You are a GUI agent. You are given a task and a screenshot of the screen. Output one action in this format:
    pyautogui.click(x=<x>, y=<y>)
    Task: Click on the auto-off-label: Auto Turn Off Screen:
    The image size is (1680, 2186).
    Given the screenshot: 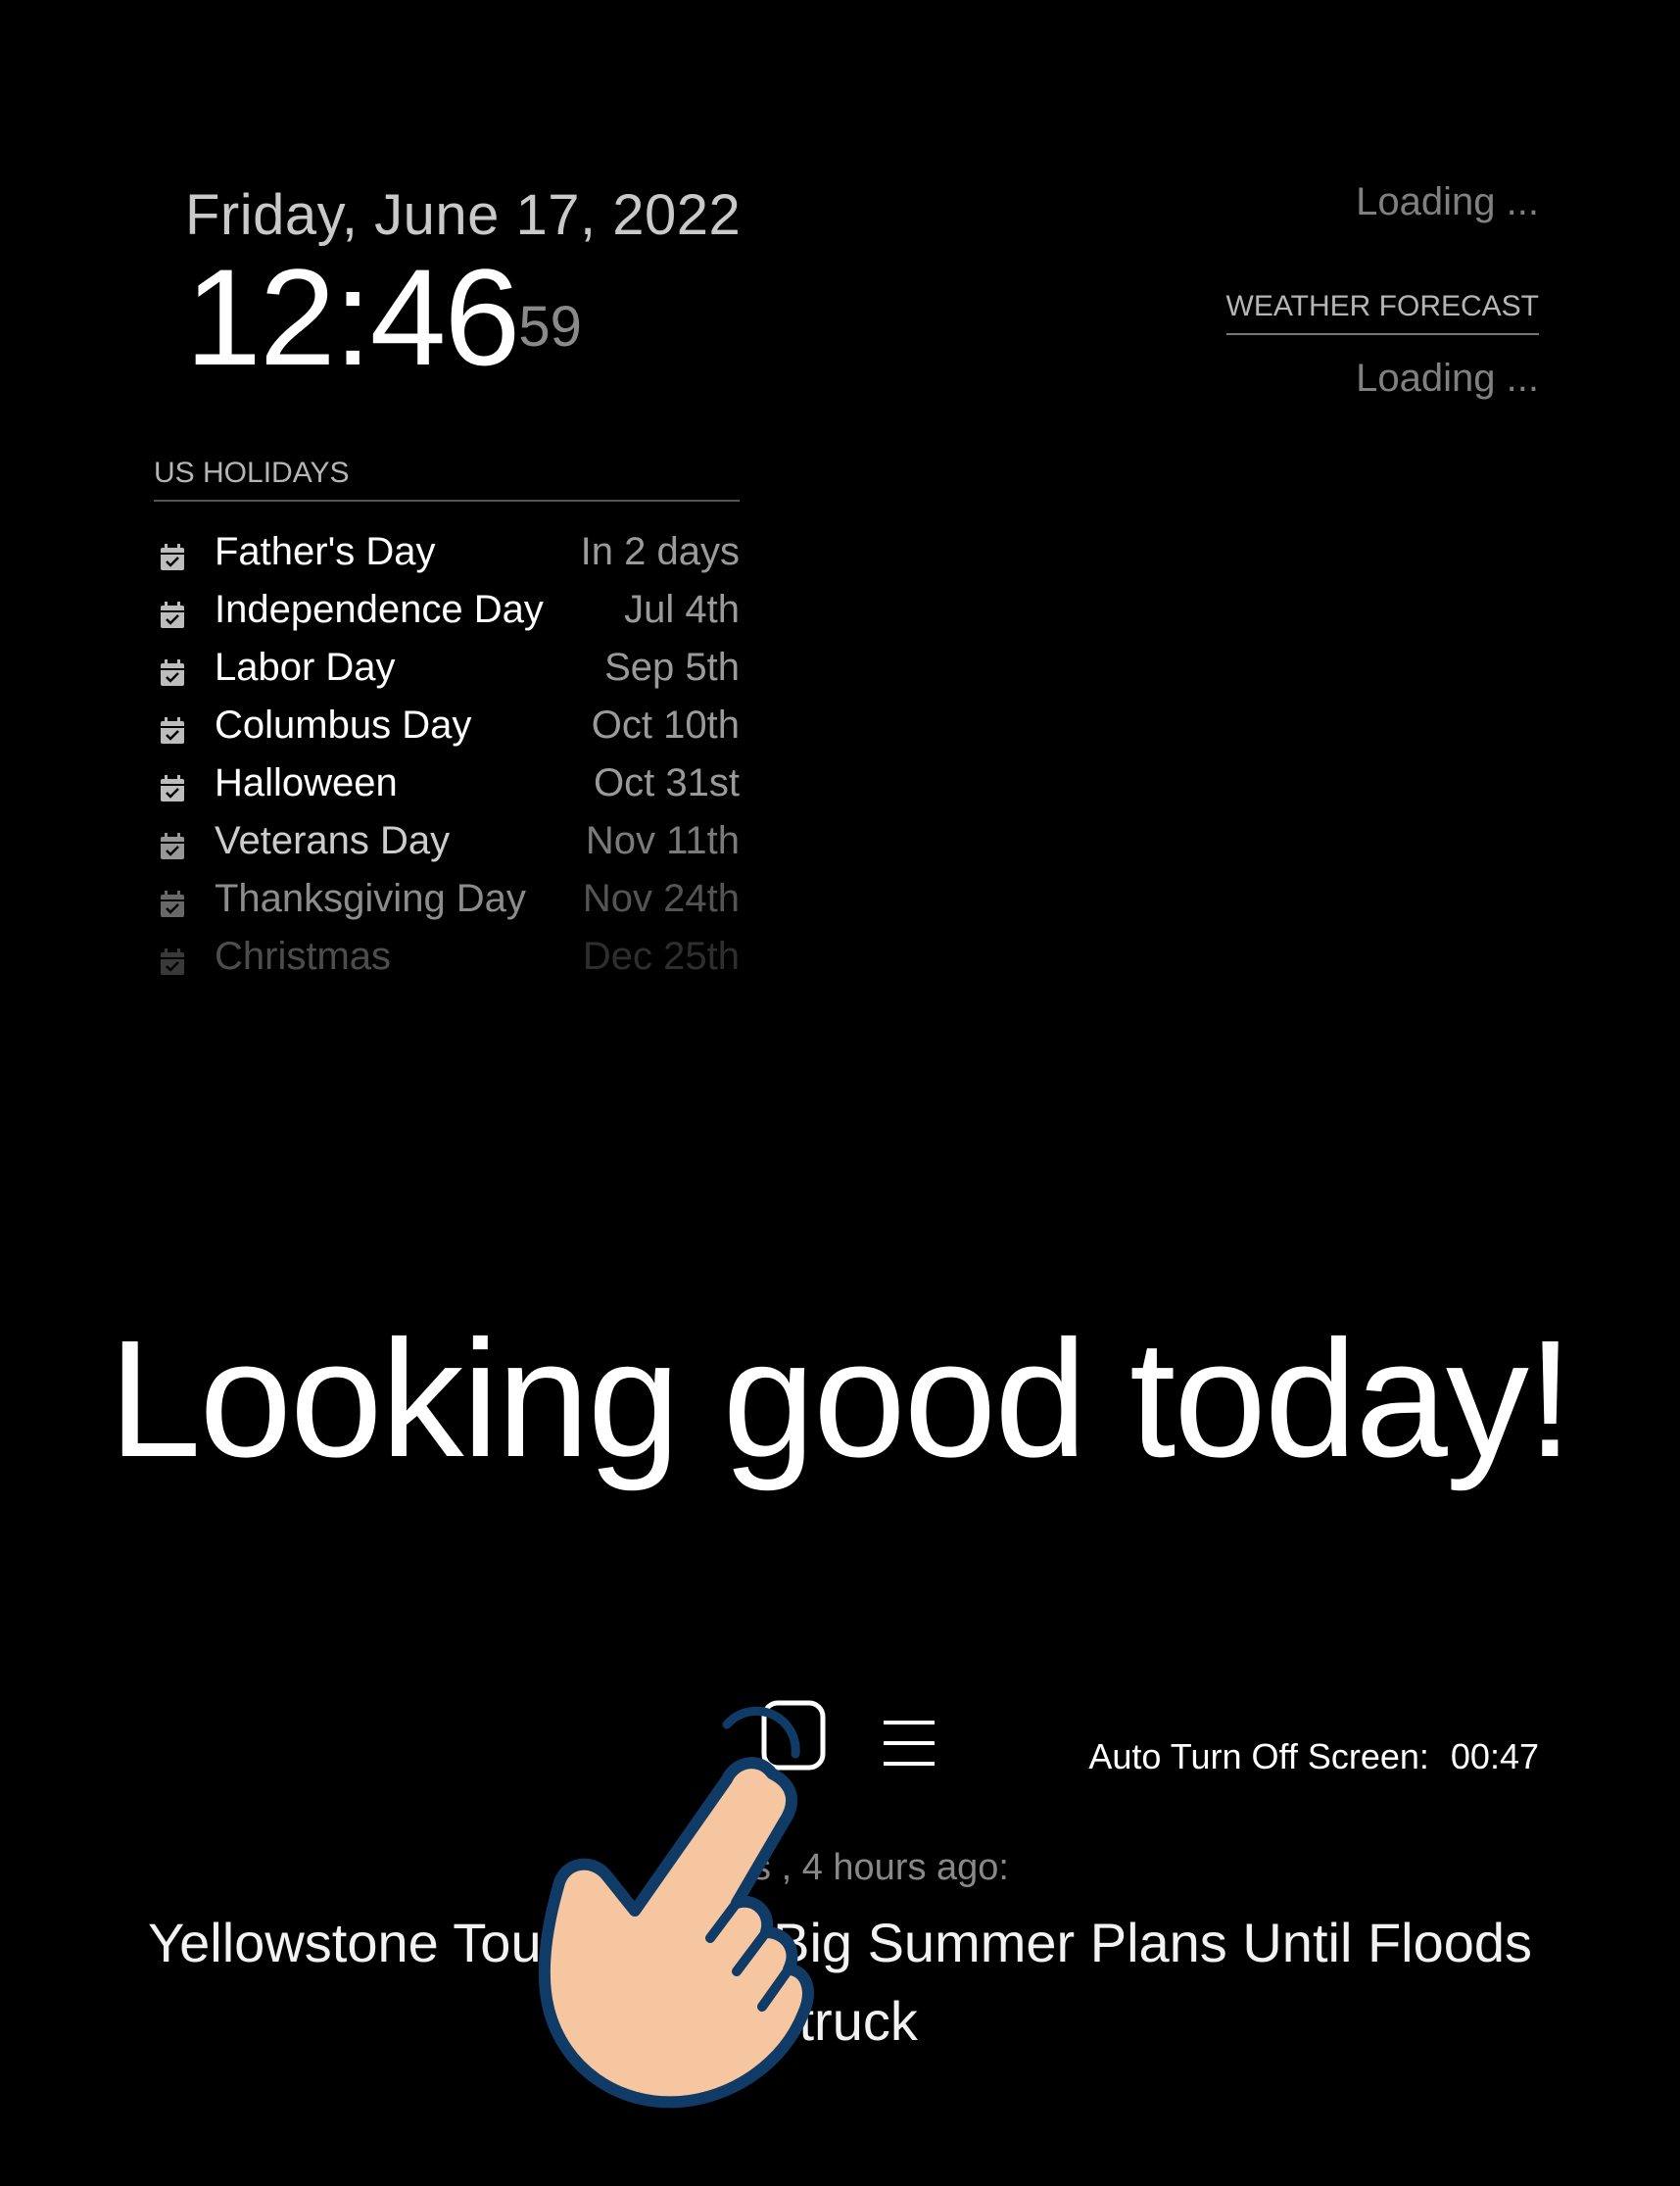 What is the action you would take?
    pyautogui.click(x=1258, y=1756)
    